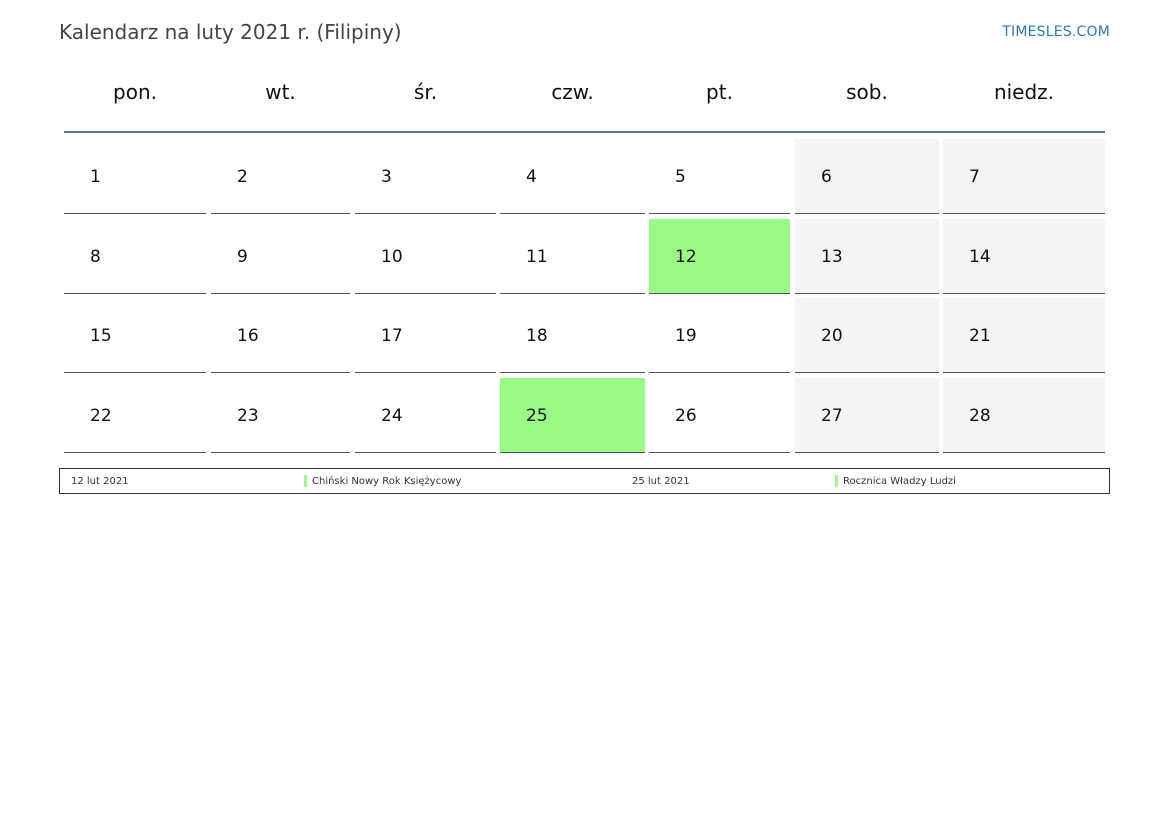  What do you see at coordinates (974, 177) in the screenshot?
I see `day-number: 7` at bounding box center [974, 177].